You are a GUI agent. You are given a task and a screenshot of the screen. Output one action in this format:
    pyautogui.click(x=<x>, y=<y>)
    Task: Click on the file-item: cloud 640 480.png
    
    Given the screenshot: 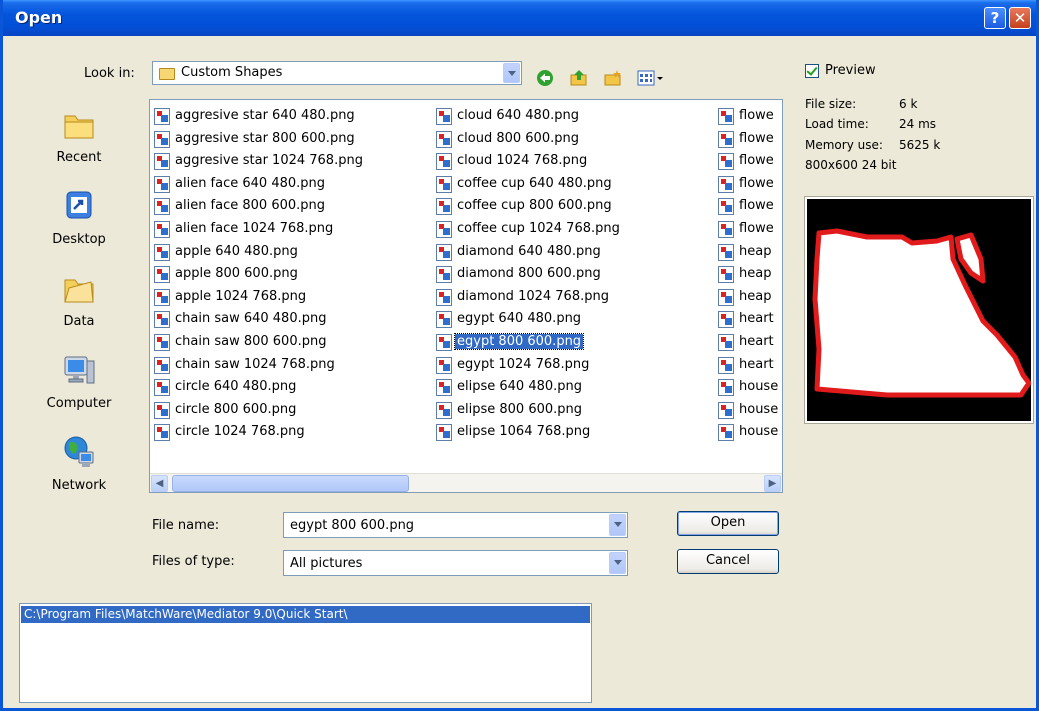 What is the action you would take?
    pyautogui.click(x=575, y=117)
    